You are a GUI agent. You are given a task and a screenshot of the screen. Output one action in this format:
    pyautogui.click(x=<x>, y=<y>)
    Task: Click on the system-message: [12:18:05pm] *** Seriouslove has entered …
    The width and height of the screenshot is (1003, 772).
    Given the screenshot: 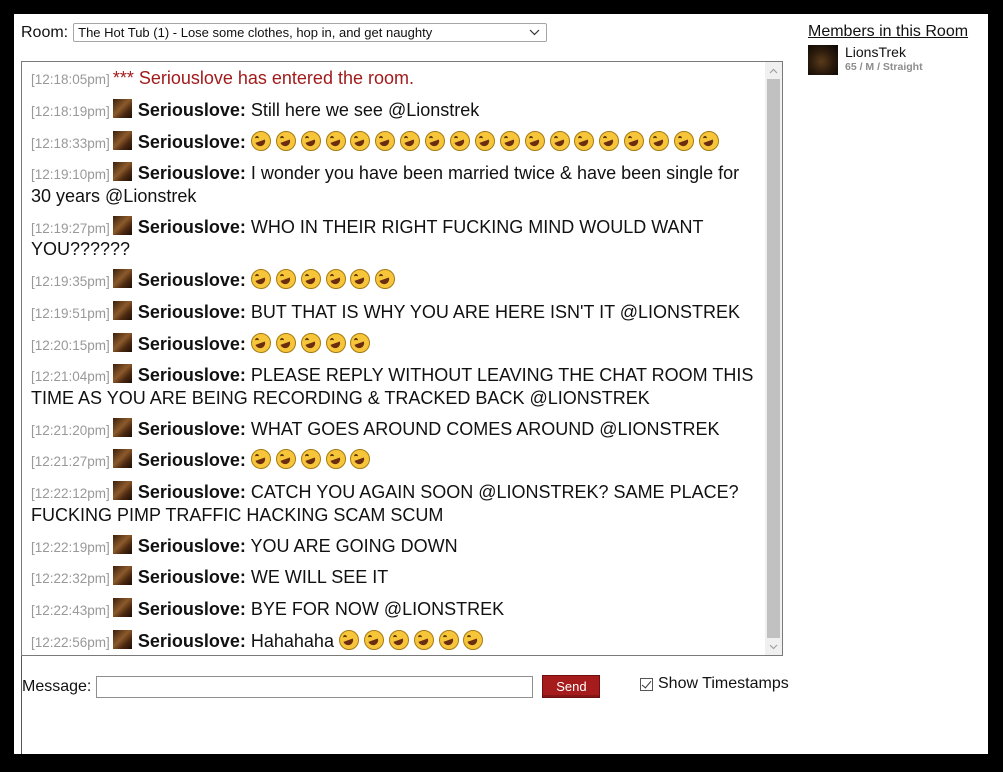 What is the action you would take?
    pyautogui.click(x=394, y=79)
    